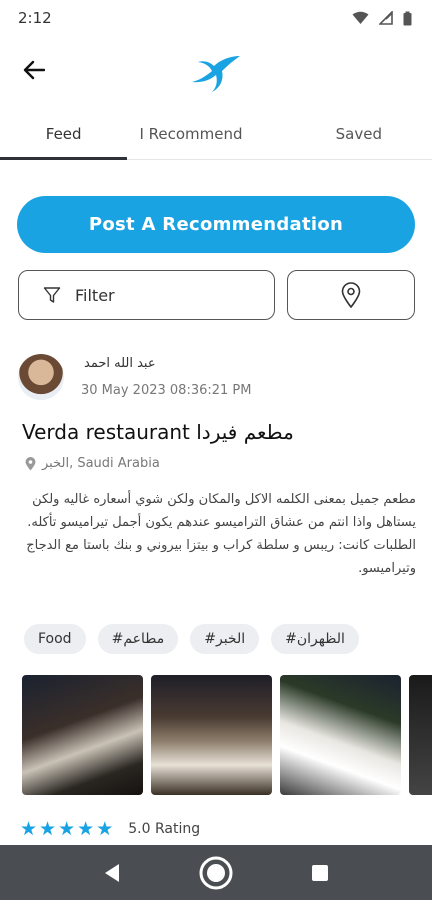  I want to click on photo-gallery, so click(227, 735).